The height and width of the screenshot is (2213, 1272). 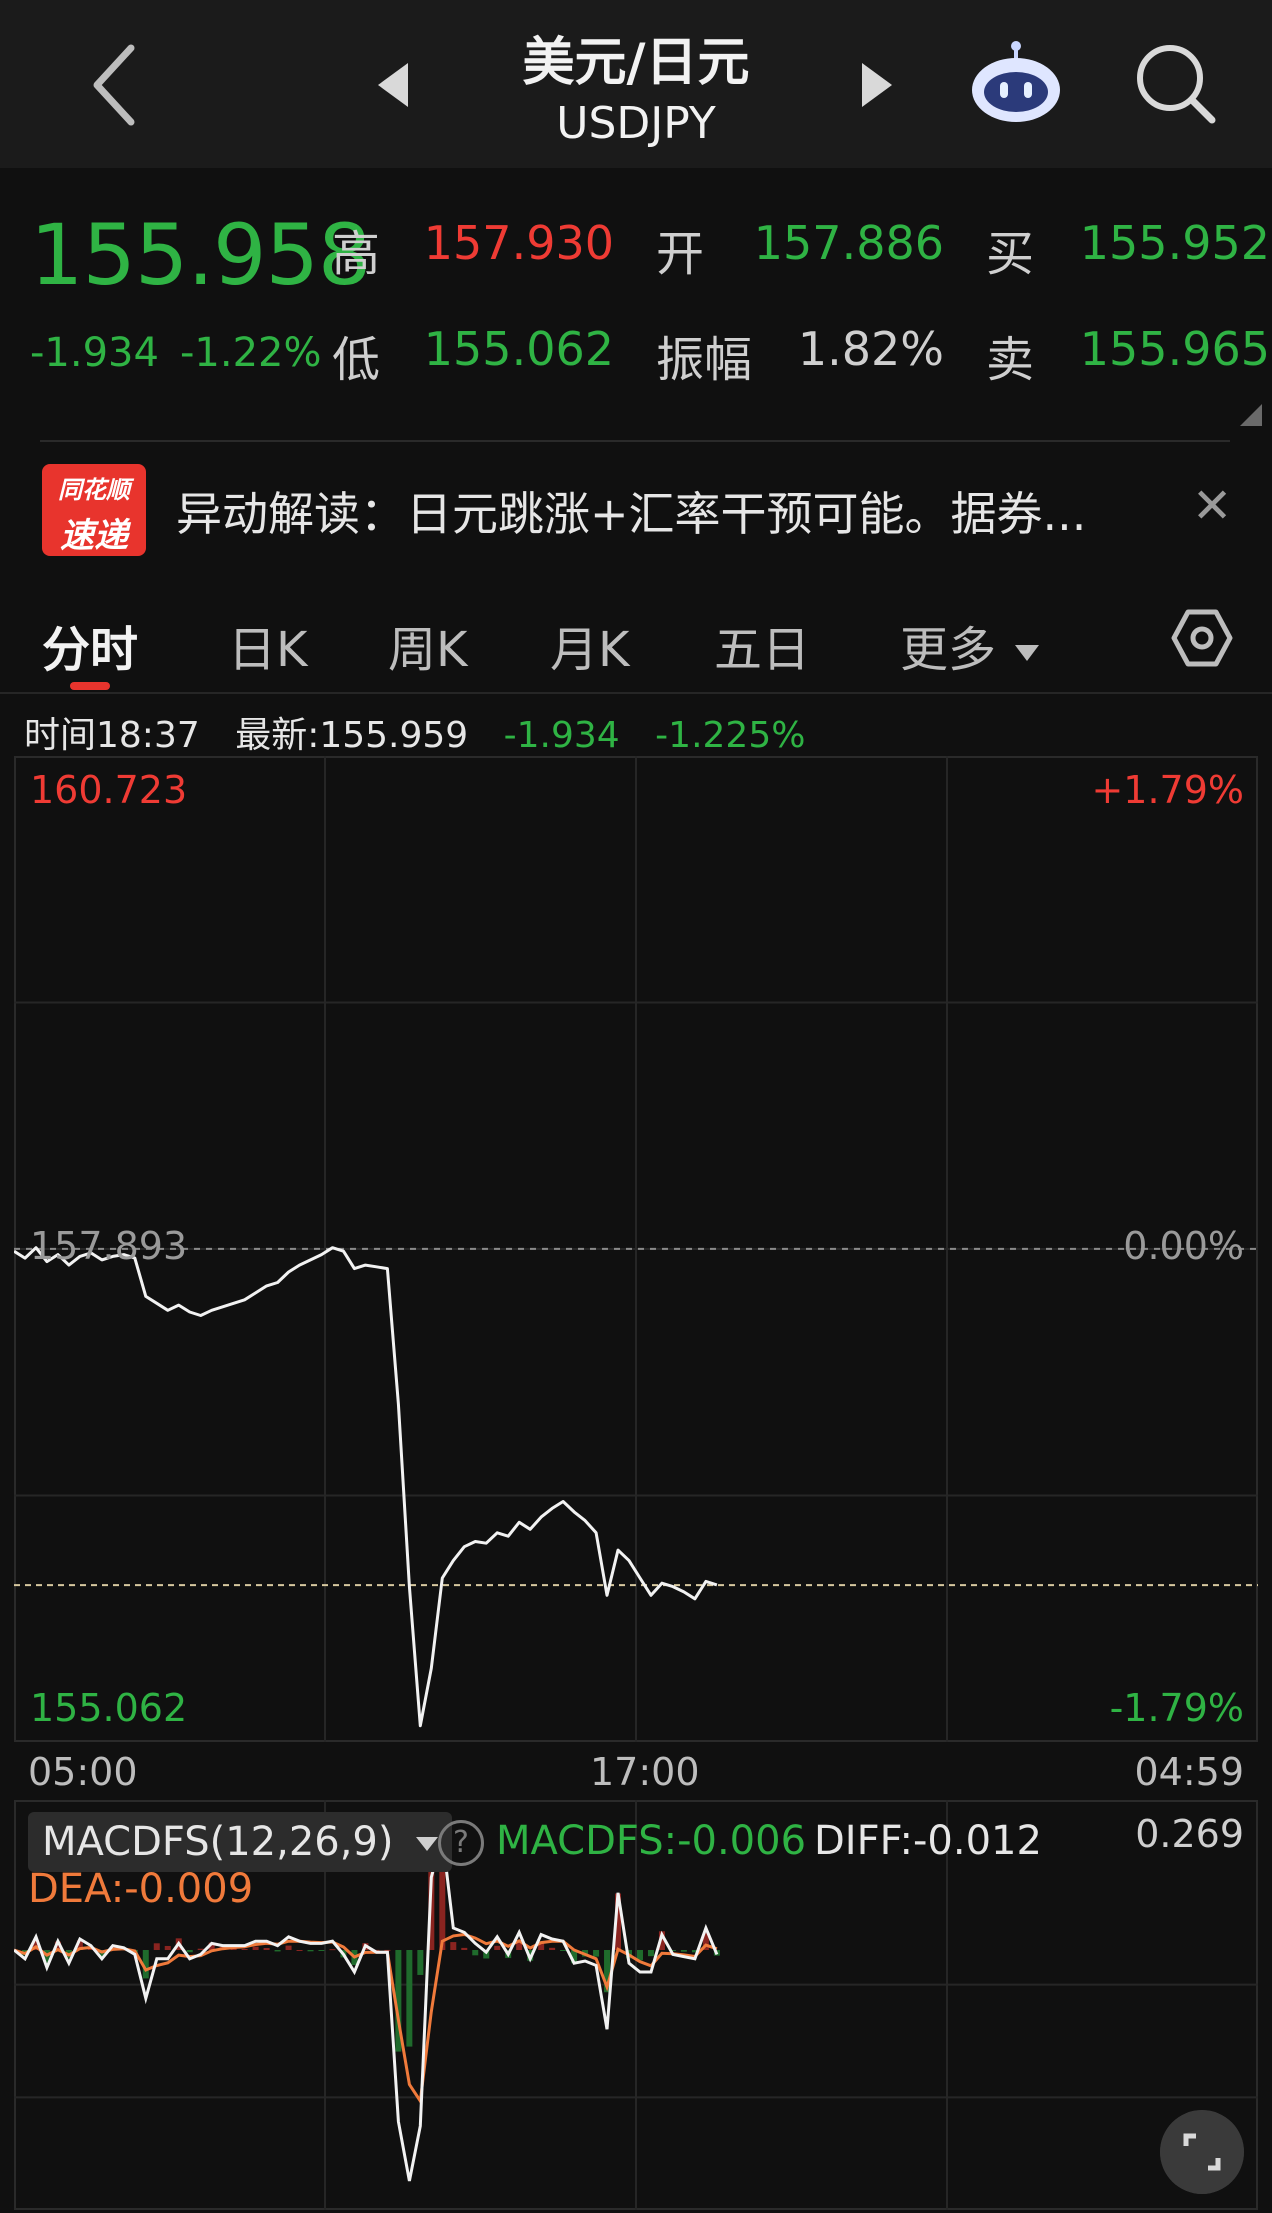 I want to click on tab-monthly-k: 月K, so click(x=589, y=645).